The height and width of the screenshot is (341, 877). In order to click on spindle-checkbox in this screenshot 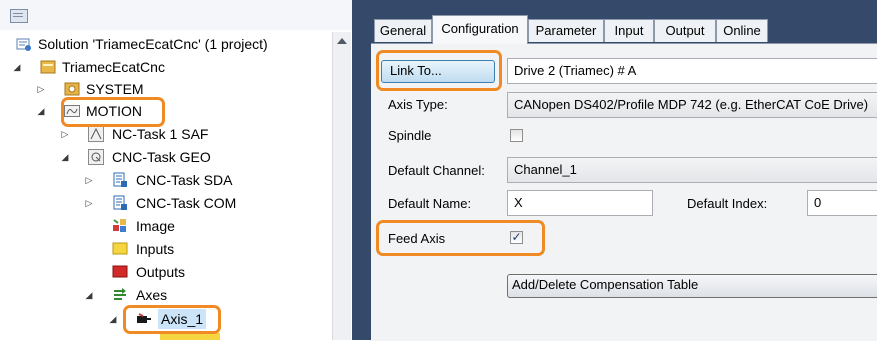, I will do `click(516, 135)`.